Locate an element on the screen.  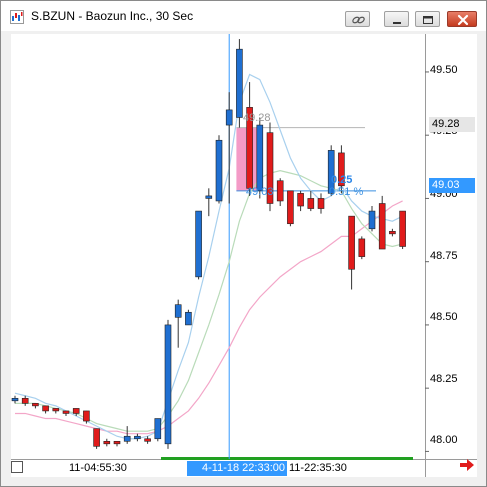
price-tick: 48.25 is located at coordinates (444, 379).